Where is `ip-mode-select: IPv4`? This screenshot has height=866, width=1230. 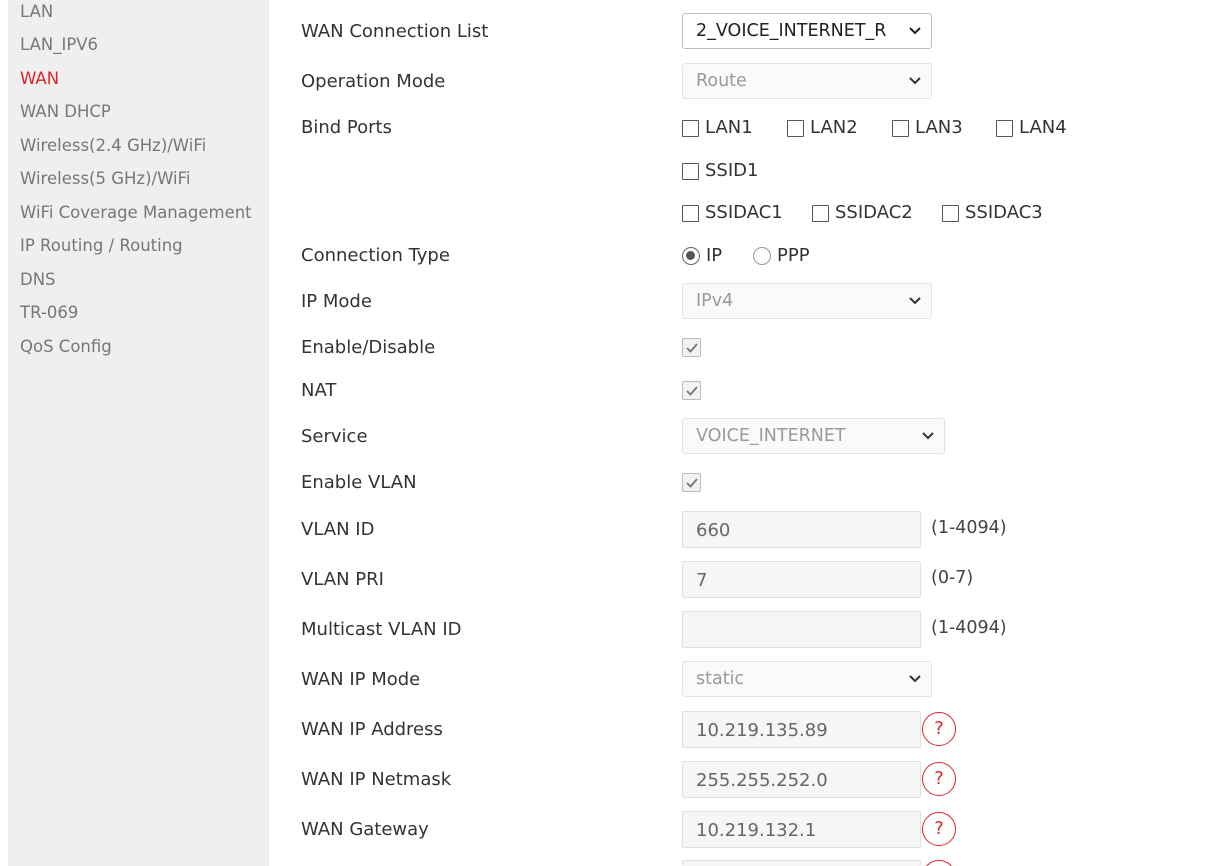
ip-mode-select: IPv4 is located at coordinates (807, 301).